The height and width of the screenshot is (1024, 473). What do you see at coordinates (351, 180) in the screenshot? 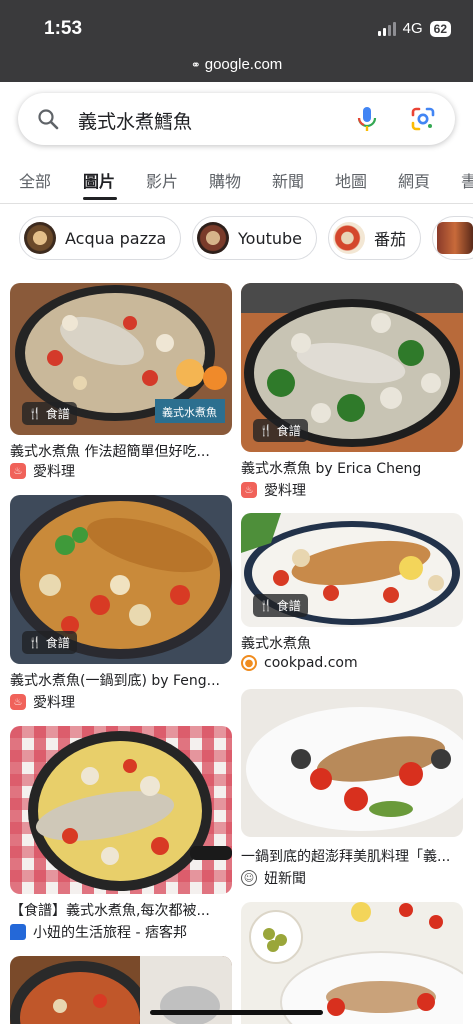
I see `tab-maps: 地圖` at bounding box center [351, 180].